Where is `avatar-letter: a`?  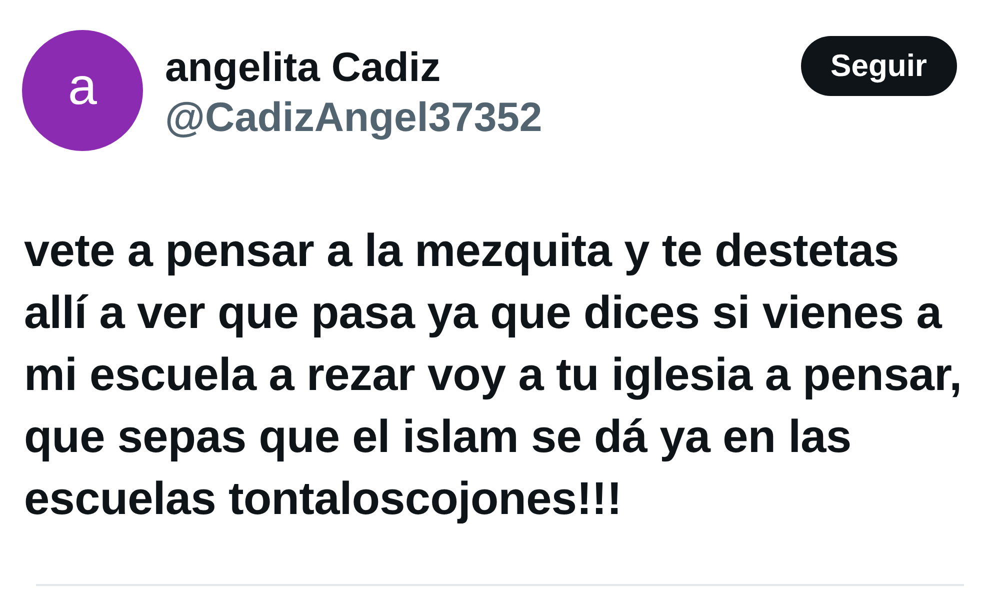 avatar-letter: a is located at coordinates (82, 86).